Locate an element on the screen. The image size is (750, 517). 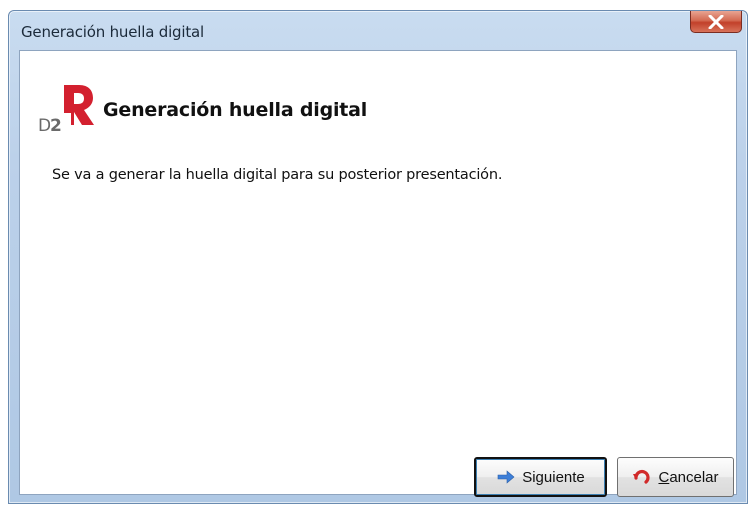
cancel-icon is located at coordinates (641, 476).